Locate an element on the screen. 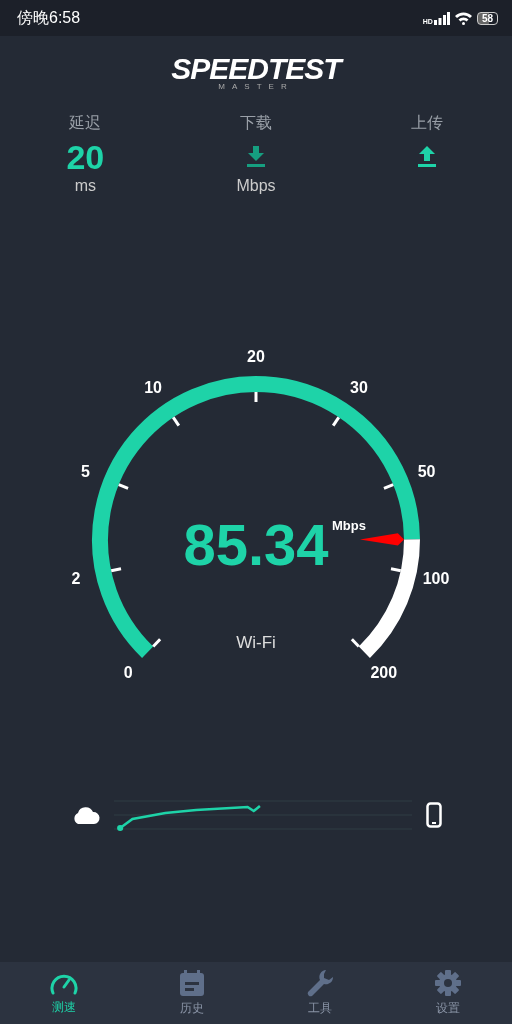  battery-indicator: 58 is located at coordinates (487, 18).